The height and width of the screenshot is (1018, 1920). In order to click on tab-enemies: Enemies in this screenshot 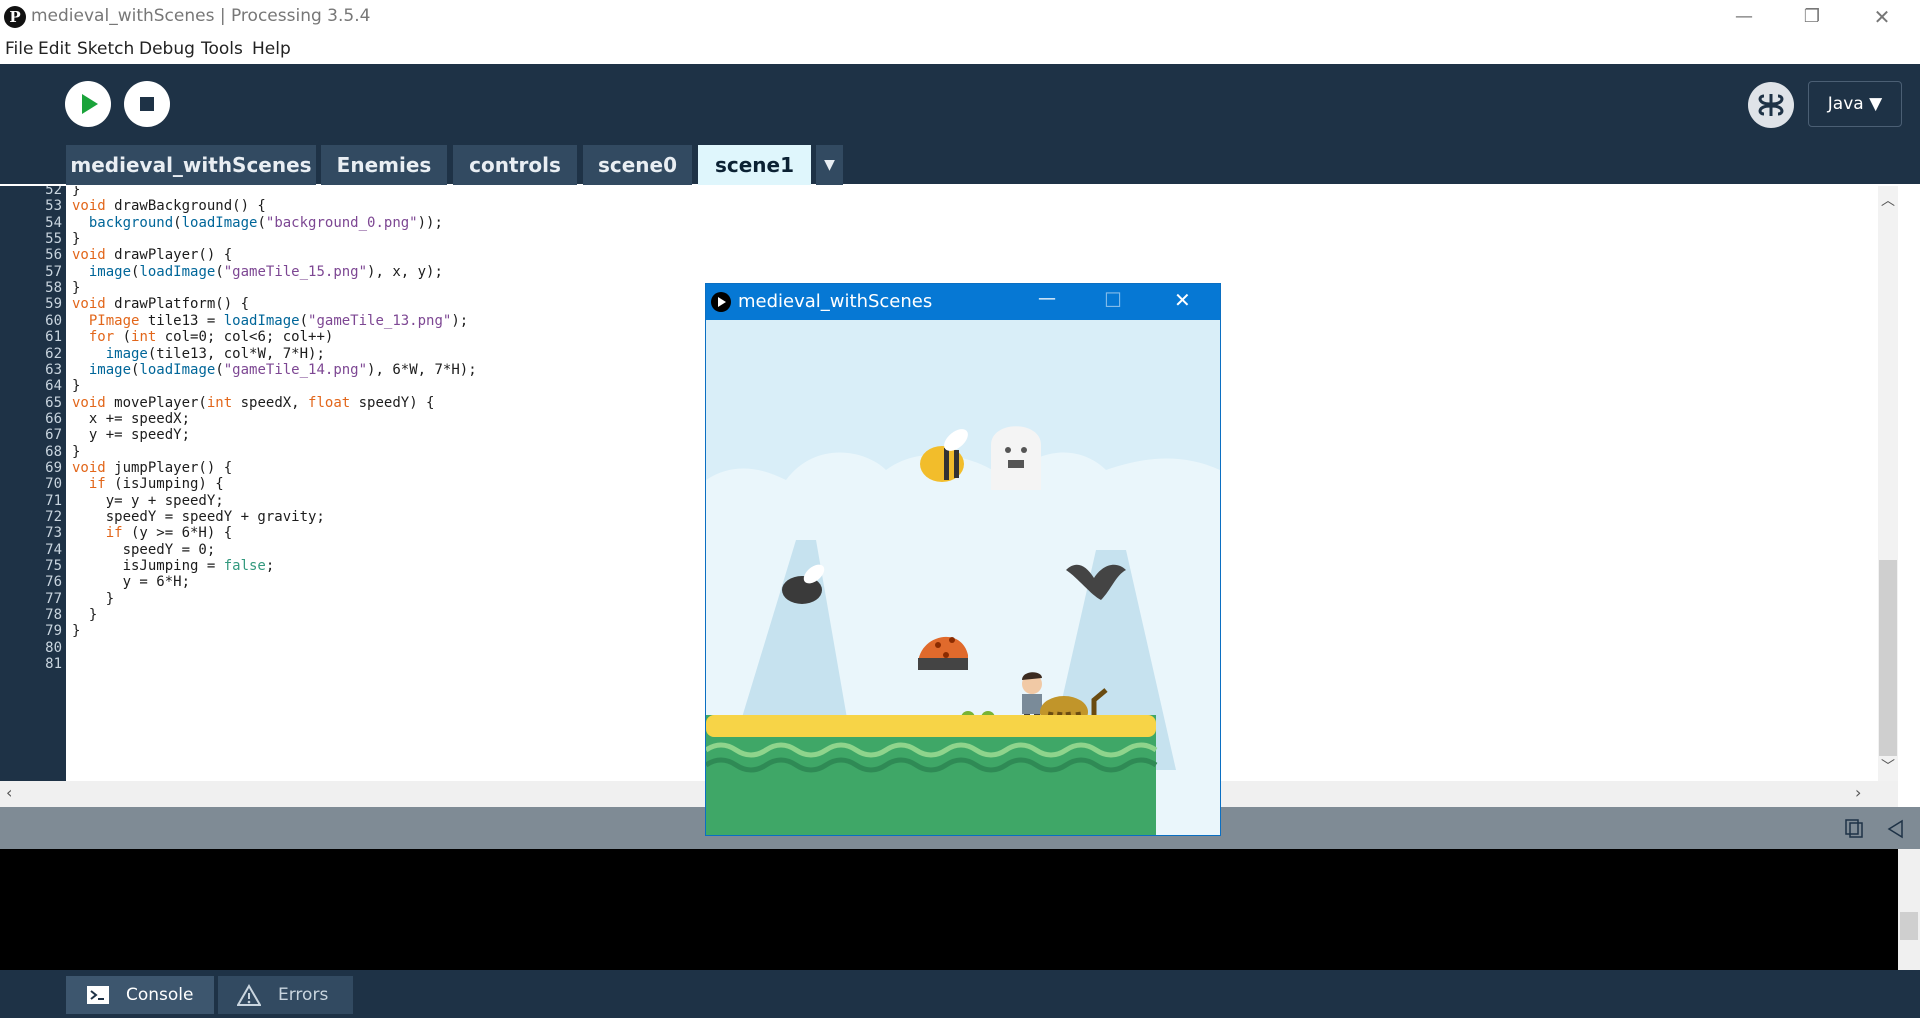, I will do `click(384, 165)`.